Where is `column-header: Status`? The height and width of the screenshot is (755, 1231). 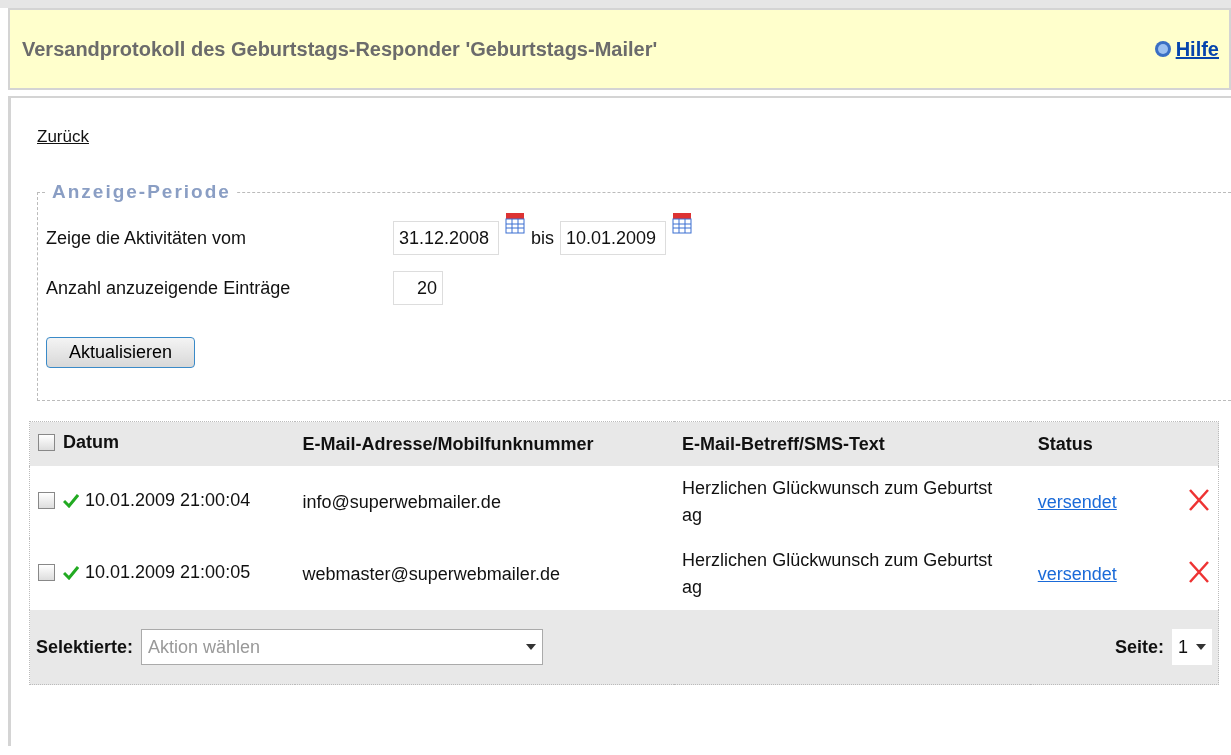
column-header: Status is located at coordinates (1104, 443).